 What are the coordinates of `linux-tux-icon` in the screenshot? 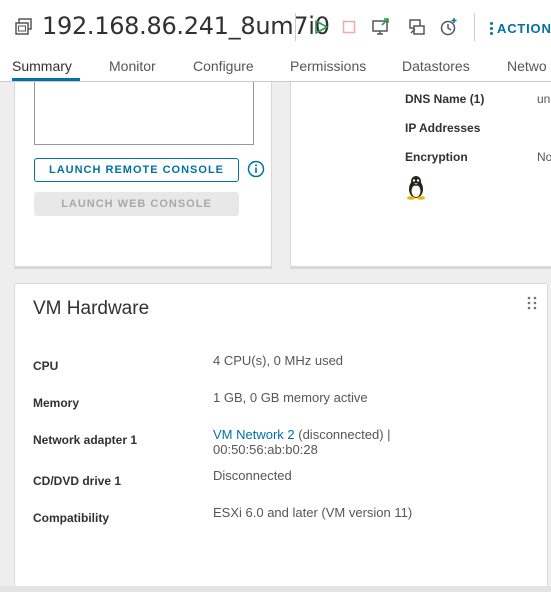 It's located at (416, 187).